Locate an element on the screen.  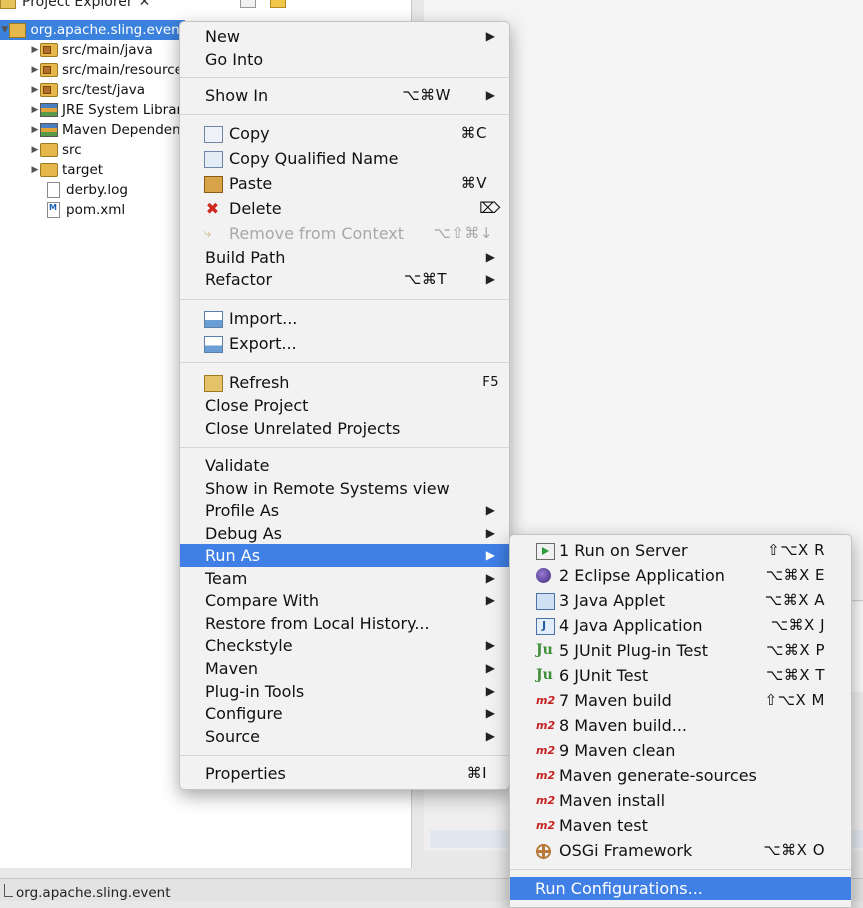
menu-item-validate: Validate is located at coordinates (344, 465).